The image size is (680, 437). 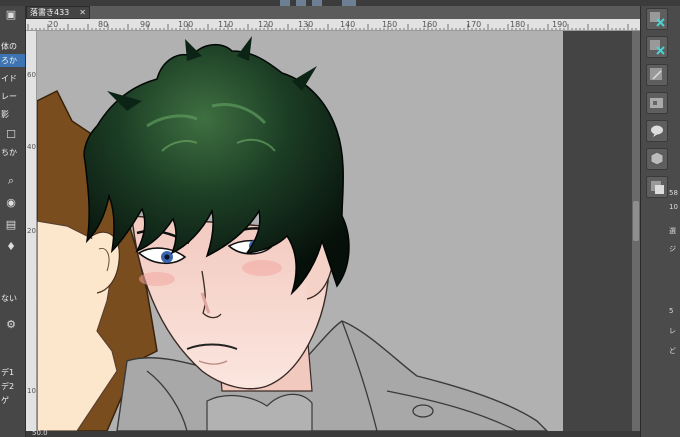 What do you see at coordinates (11, 225) in the screenshot?
I see `layer-icon: ▤` at bounding box center [11, 225].